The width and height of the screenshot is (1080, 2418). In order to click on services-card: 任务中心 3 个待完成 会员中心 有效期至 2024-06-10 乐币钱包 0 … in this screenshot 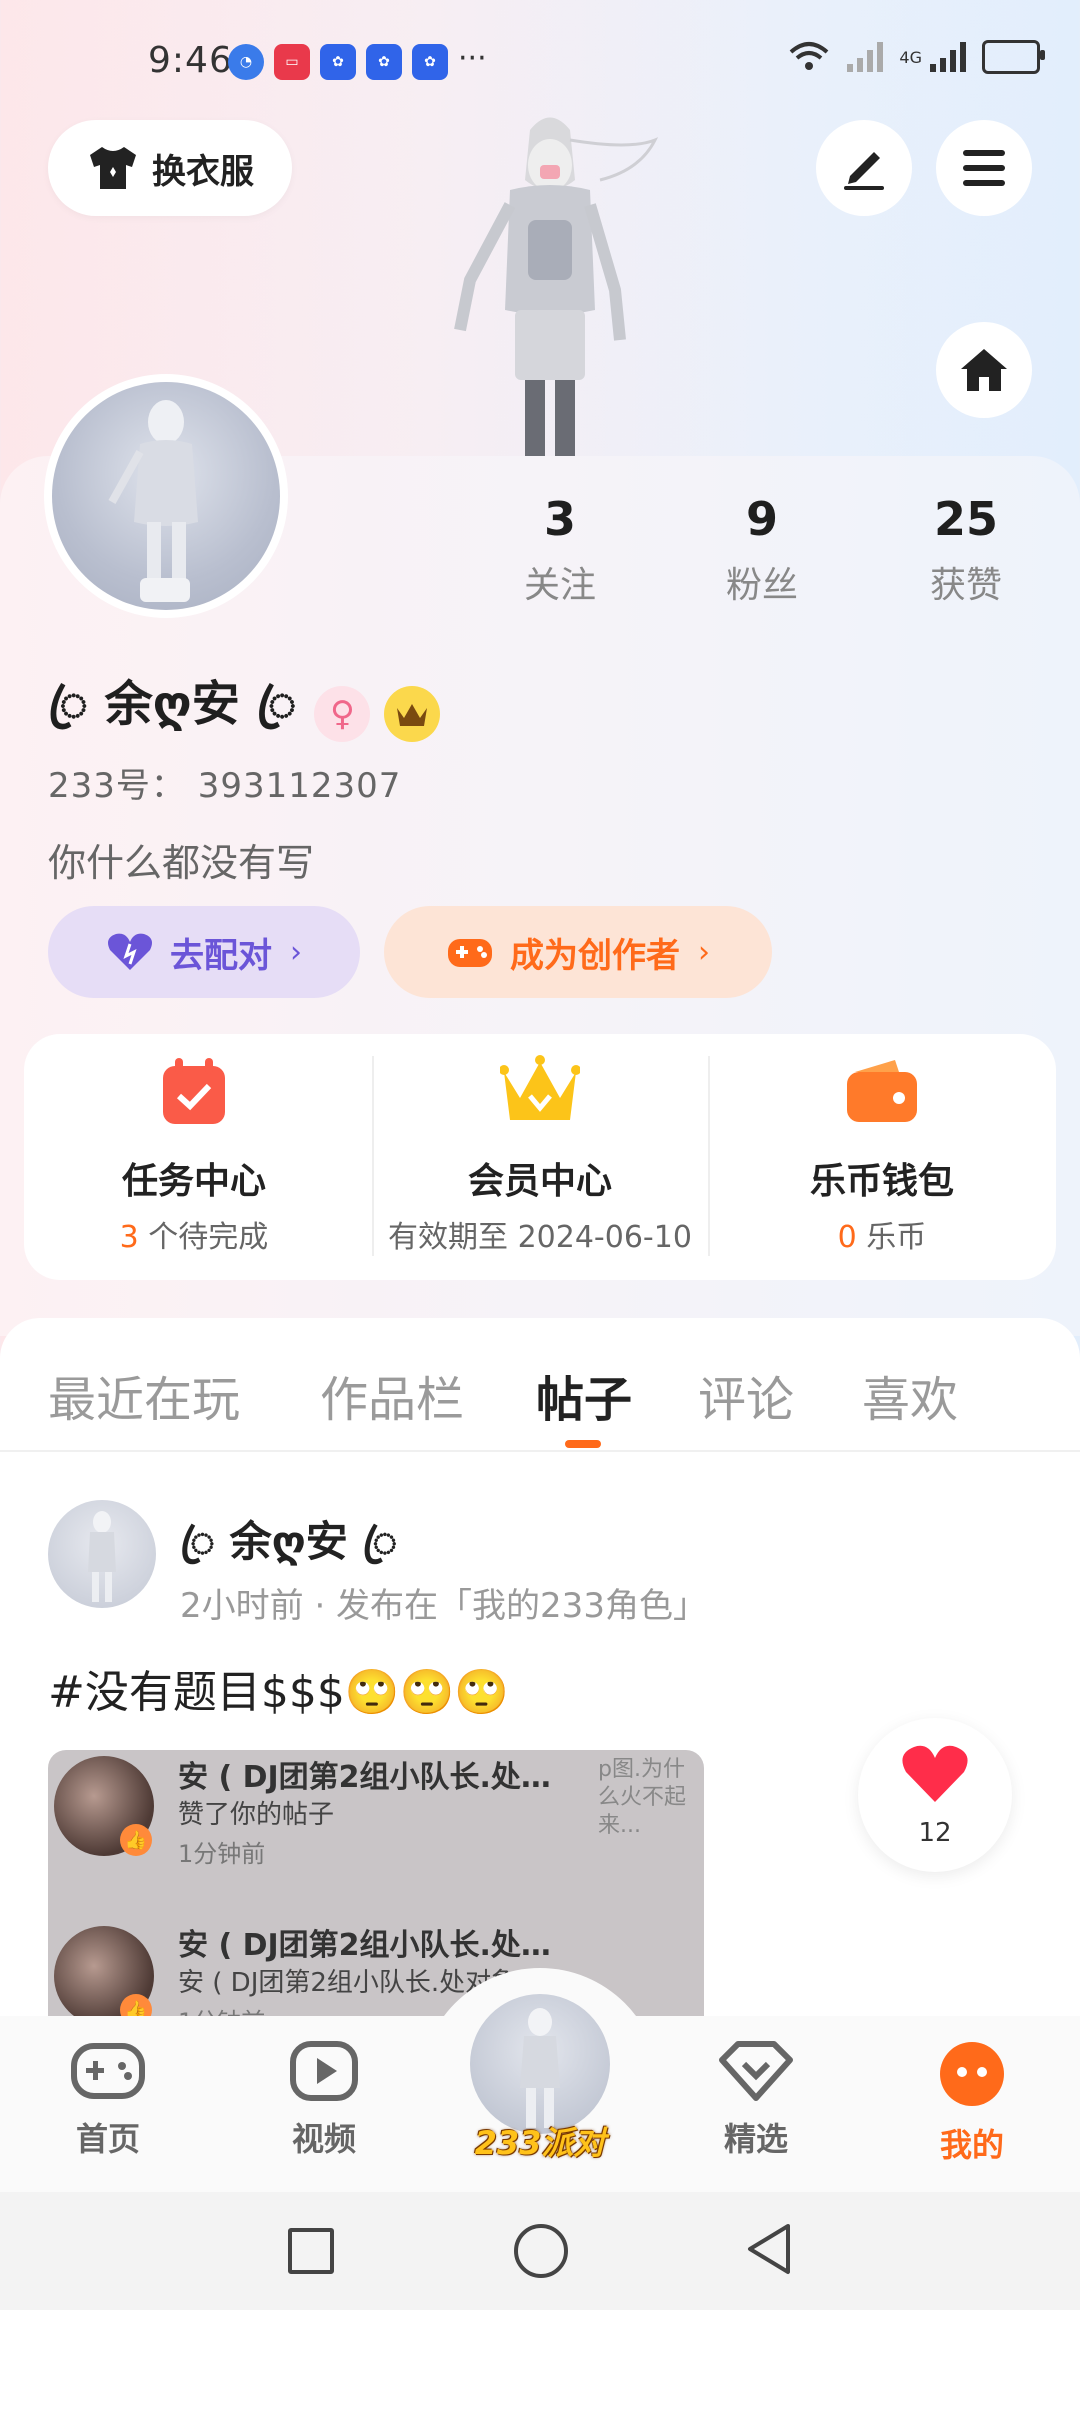, I will do `click(540, 1157)`.